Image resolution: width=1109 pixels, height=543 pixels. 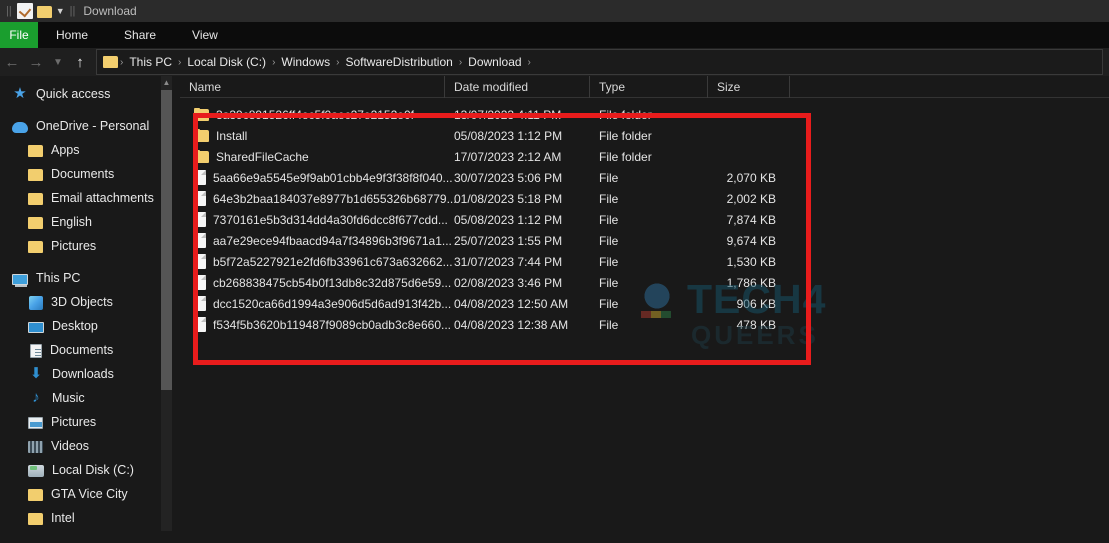 What do you see at coordinates (751, 261) in the screenshot?
I see `cell-size: 1,530 KB` at bounding box center [751, 261].